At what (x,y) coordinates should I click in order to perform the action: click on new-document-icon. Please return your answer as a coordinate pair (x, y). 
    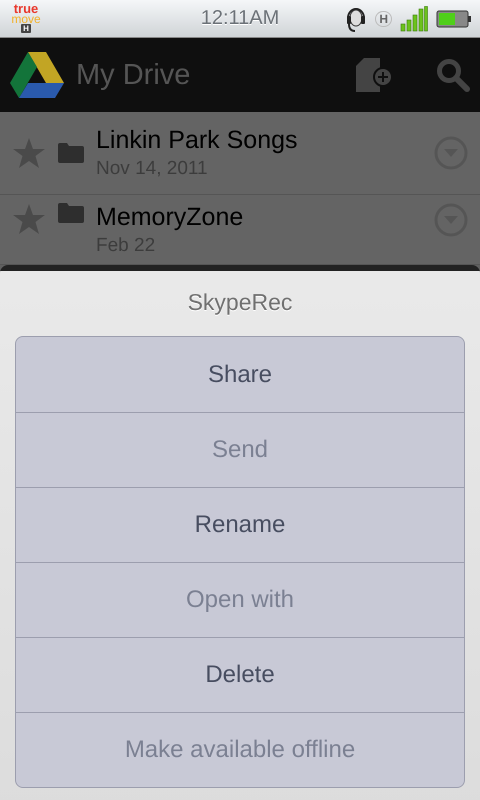
    Looking at the image, I should click on (375, 75).